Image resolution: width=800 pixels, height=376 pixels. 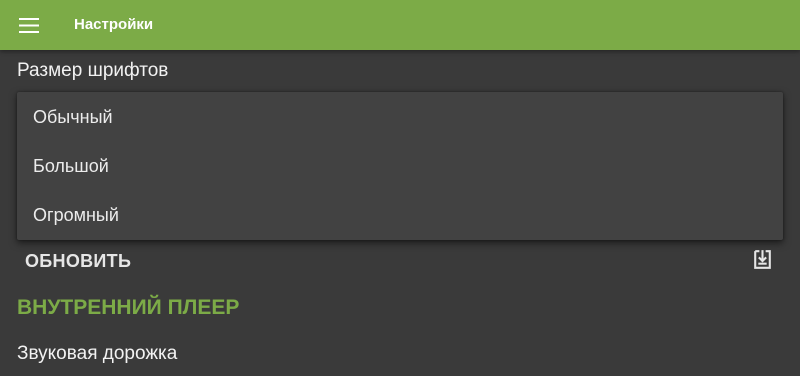 What do you see at coordinates (128, 307) in the screenshot?
I see `internal-player-section-header: ВНУТРЕННИЙ ПЛЕЕР` at bounding box center [128, 307].